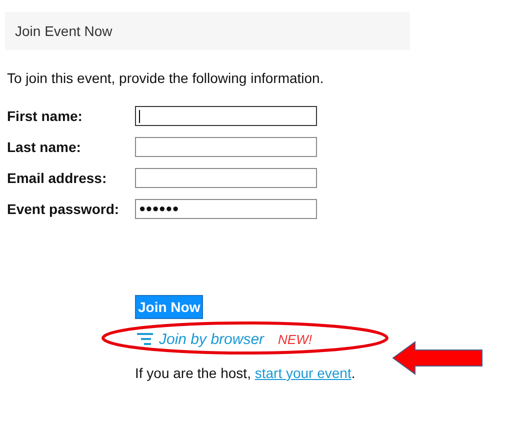 Image resolution: width=507 pixels, height=421 pixels. What do you see at coordinates (44, 147) in the screenshot?
I see `field-label: Last name:` at bounding box center [44, 147].